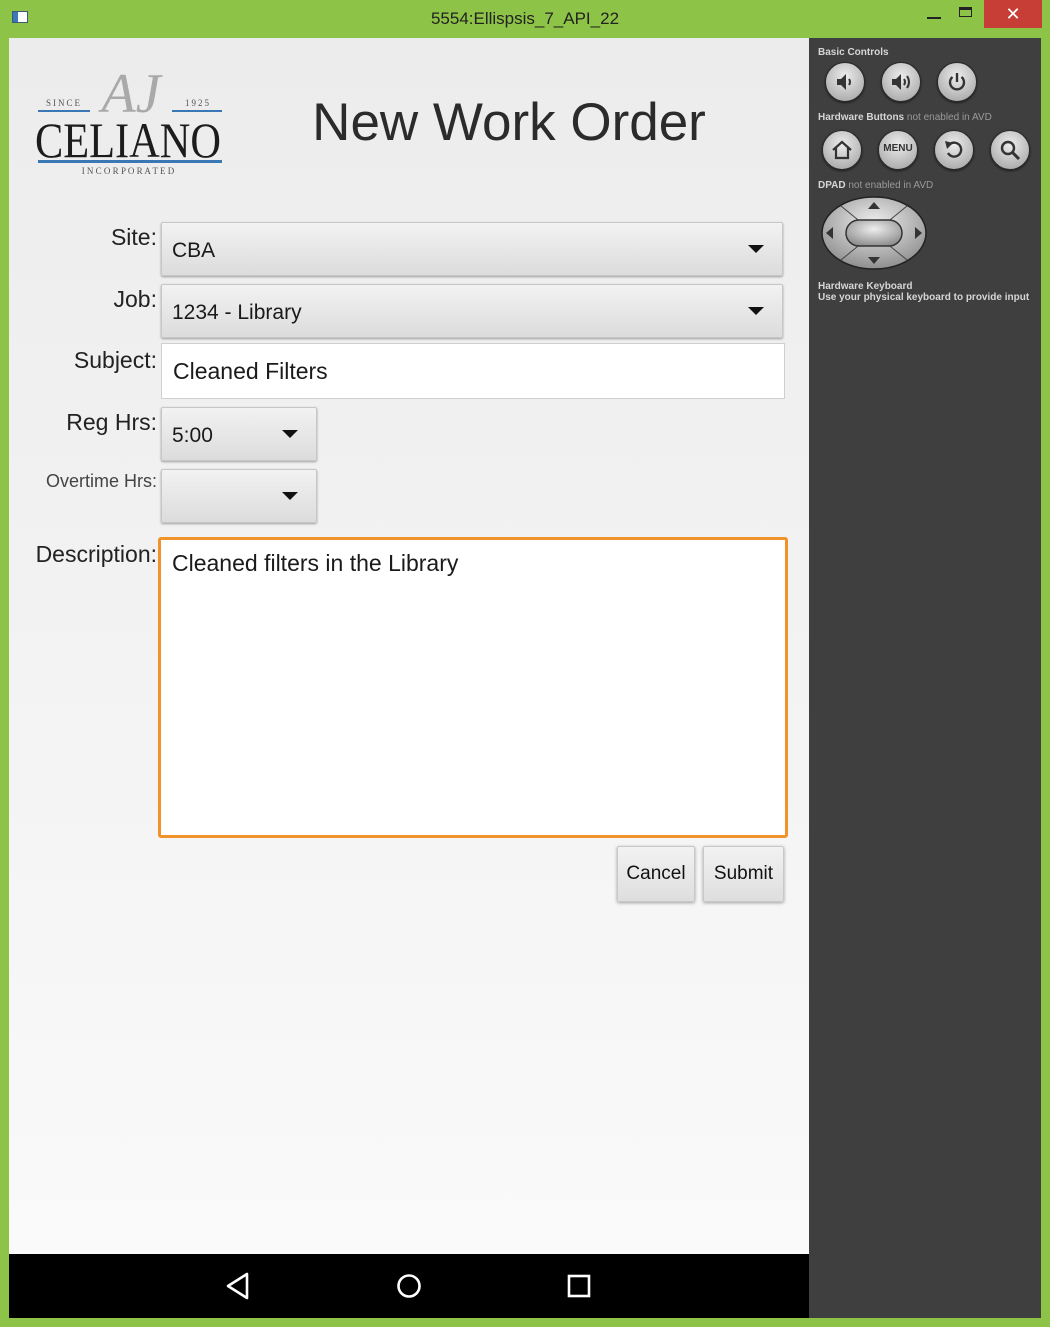 The height and width of the screenshot is (1327, 1050). Describe the element at coordinates (525, 1322) in the screenshot. I see `window-bottom-border` at that location.